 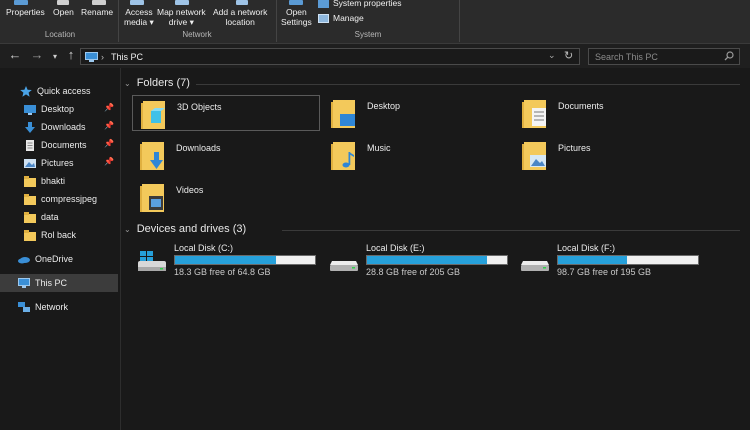 What do you see at coordinates (204, 248) in the screenshot?
I see `drive-label: Local Disk (C:)` at bounding box center [204, 248].